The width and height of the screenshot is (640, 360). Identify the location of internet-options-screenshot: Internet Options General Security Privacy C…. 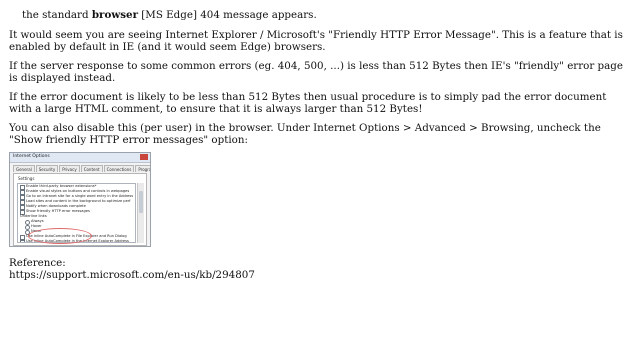
(80, 199).